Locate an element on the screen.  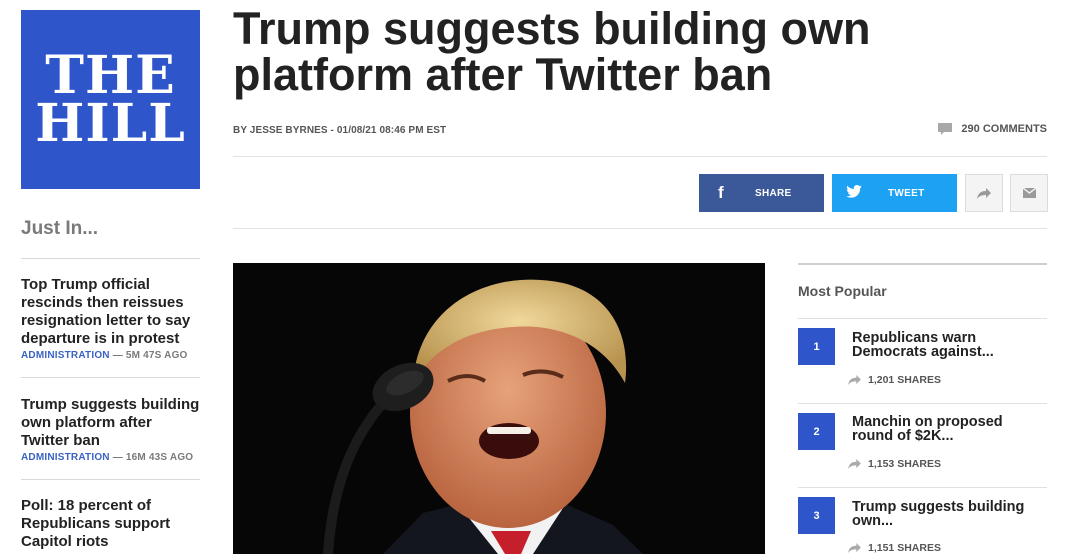
email-icon is located at coordinates (1029, 193).